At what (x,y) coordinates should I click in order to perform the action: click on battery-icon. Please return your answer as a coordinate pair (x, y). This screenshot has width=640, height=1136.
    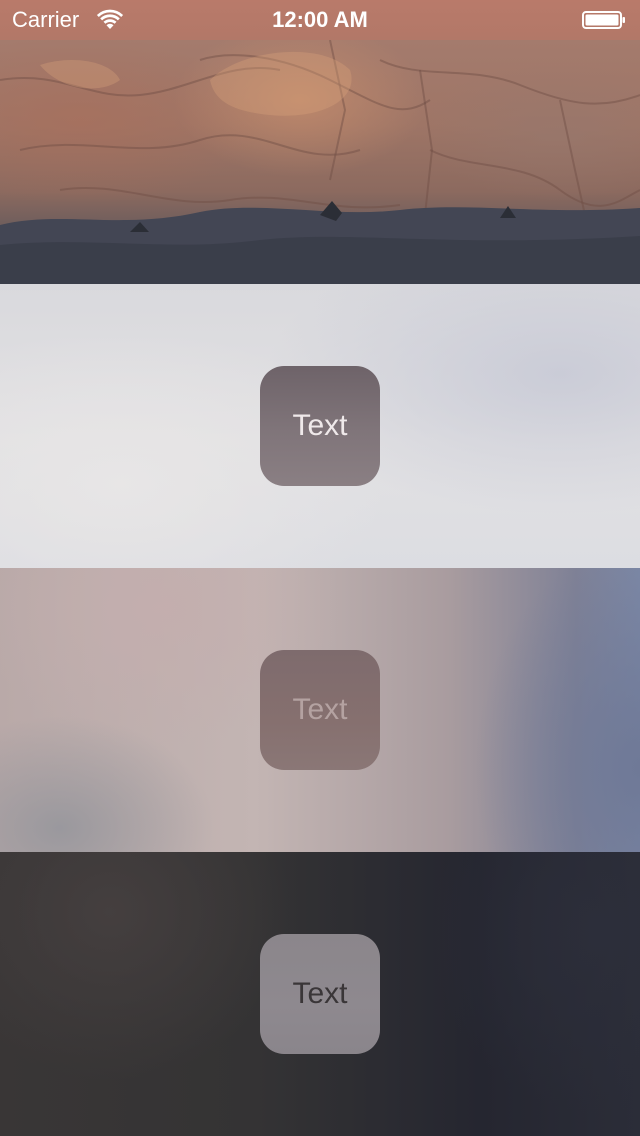
    Looking at the image, I should click on (604, 20).